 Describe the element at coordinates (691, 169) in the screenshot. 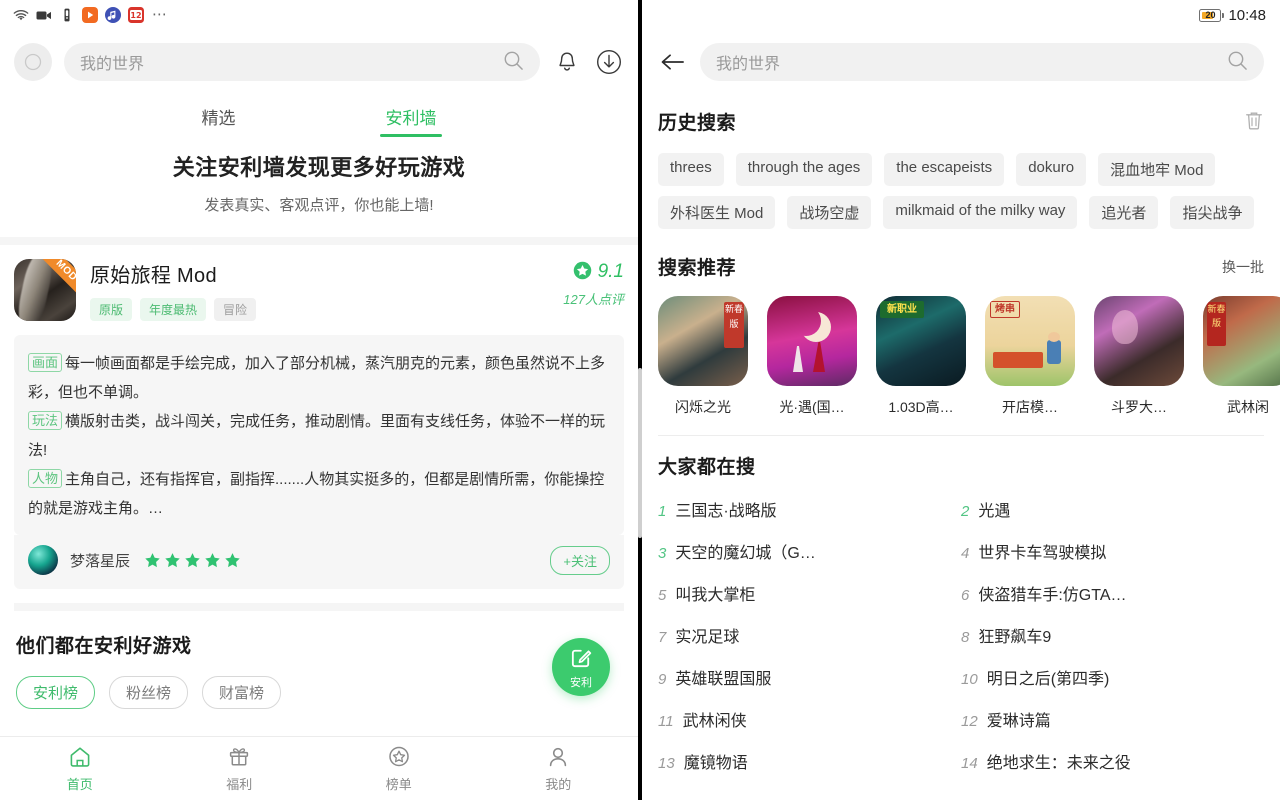

I see `history-chip: threes` at that location.